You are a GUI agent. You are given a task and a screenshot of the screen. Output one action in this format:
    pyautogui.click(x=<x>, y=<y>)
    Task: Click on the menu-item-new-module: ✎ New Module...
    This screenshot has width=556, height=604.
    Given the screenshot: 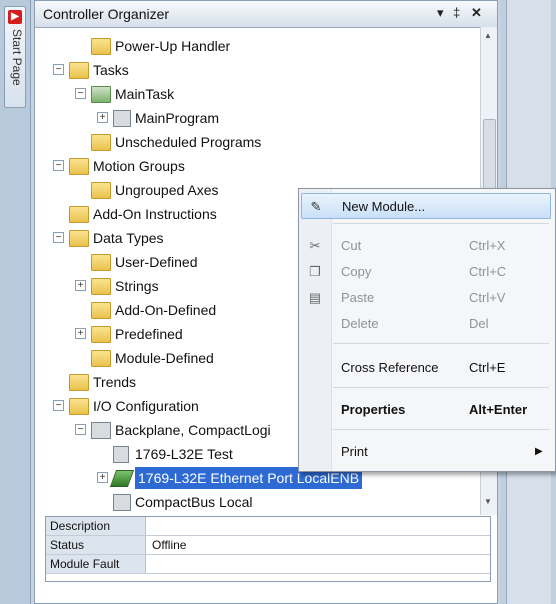 What is the action you would take?
    pyautogui.click(x=426, y=206)
    